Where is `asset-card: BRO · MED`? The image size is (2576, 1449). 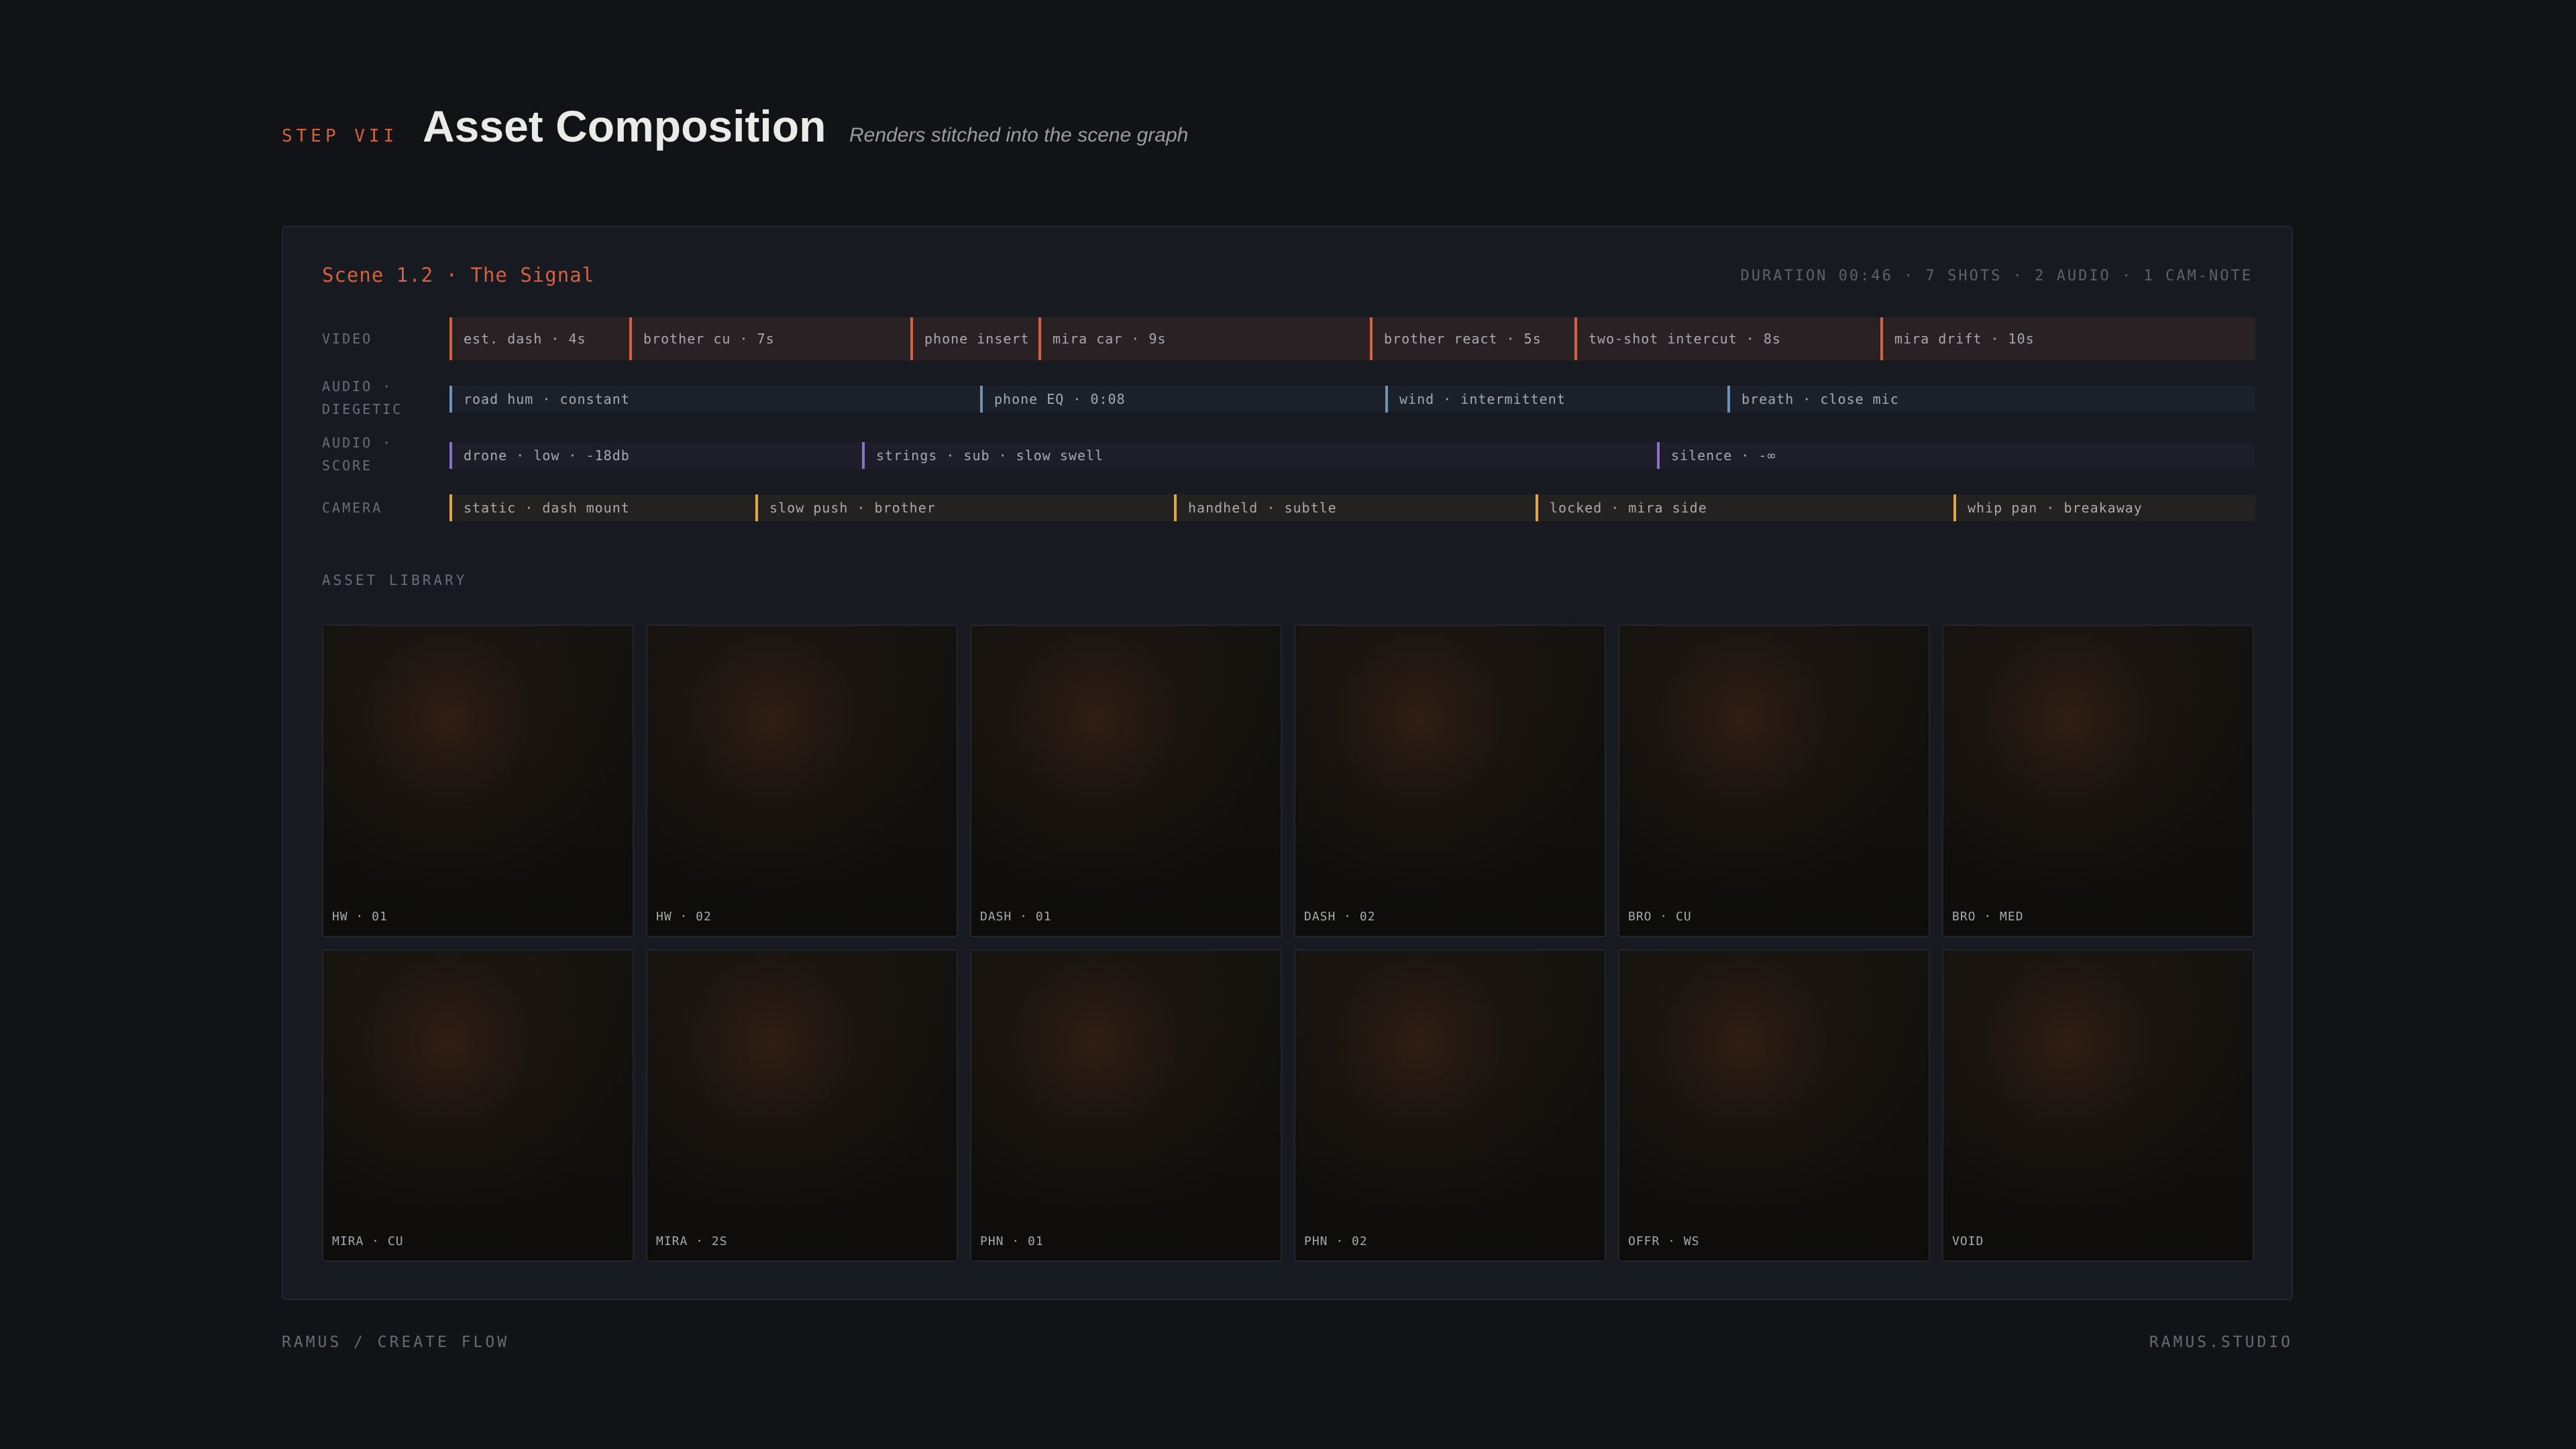
asset-card: BRO · MED is located at coordinates (2098, 781).